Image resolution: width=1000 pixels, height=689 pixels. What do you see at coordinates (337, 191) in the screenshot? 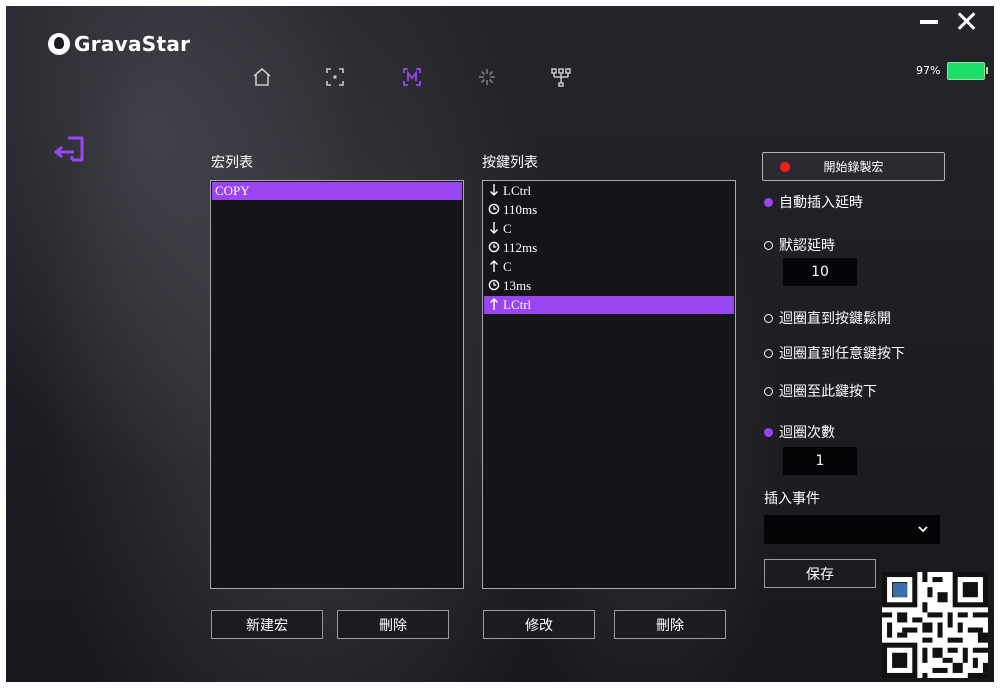
I see `macro-list-item: COPY` at bounding box center [337, 191].